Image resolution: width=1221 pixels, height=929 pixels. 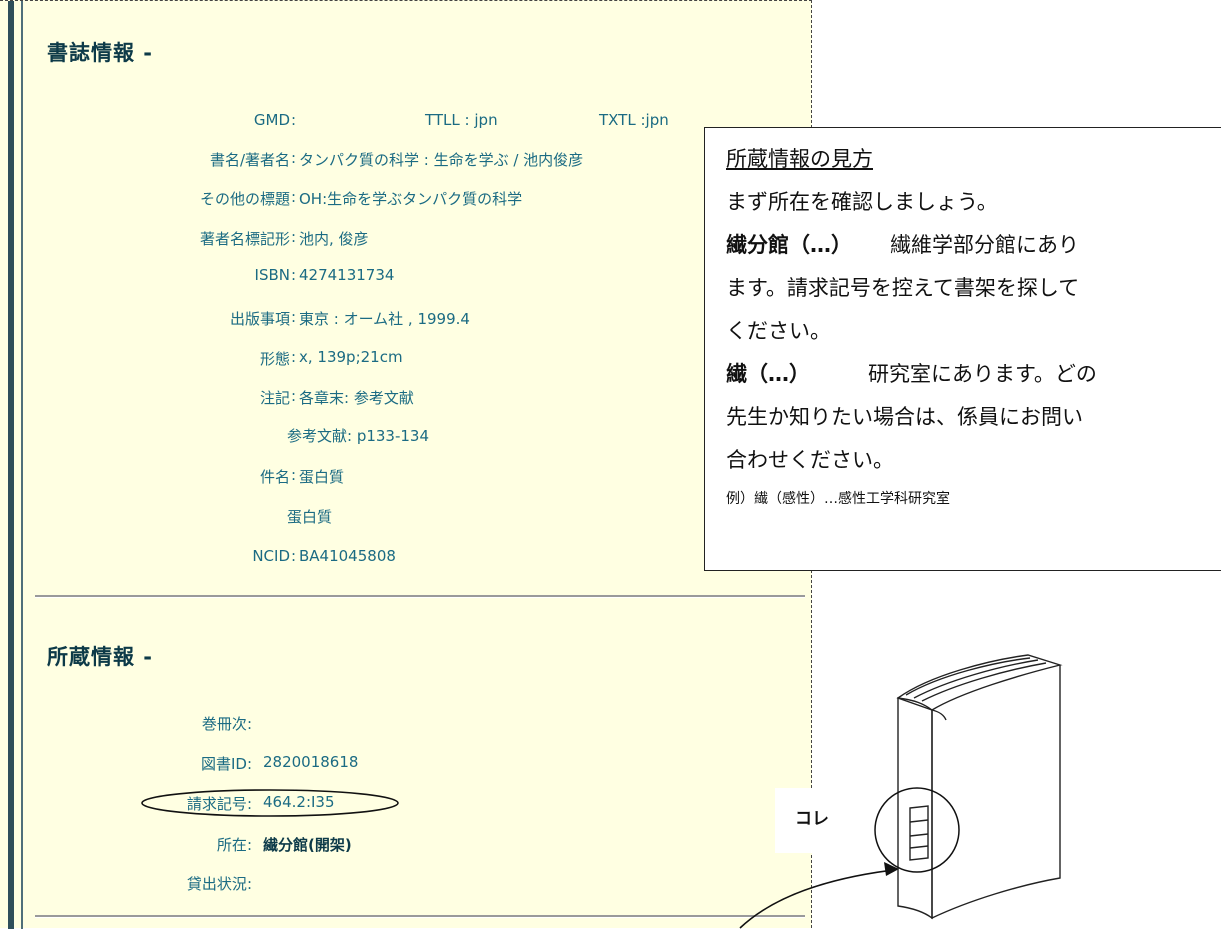 What do you see at coordinates (768, 374) in the screenshot?
I see `callout-item2-head: 繊（…）` at bounding box center [768, 374].